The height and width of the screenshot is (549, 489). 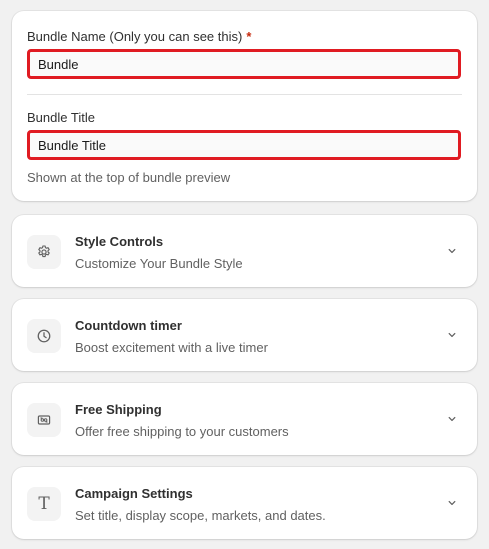 What do you see at coordinates (44, 336) in the screenshot?
I see `clock-icon` at bounding box center [44, 336].